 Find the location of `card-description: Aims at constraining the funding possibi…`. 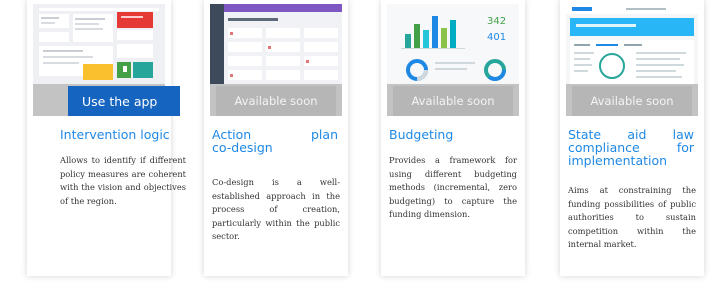

card-description: Aims at constraining the funding possibi… is located at coordinates (632, 217).